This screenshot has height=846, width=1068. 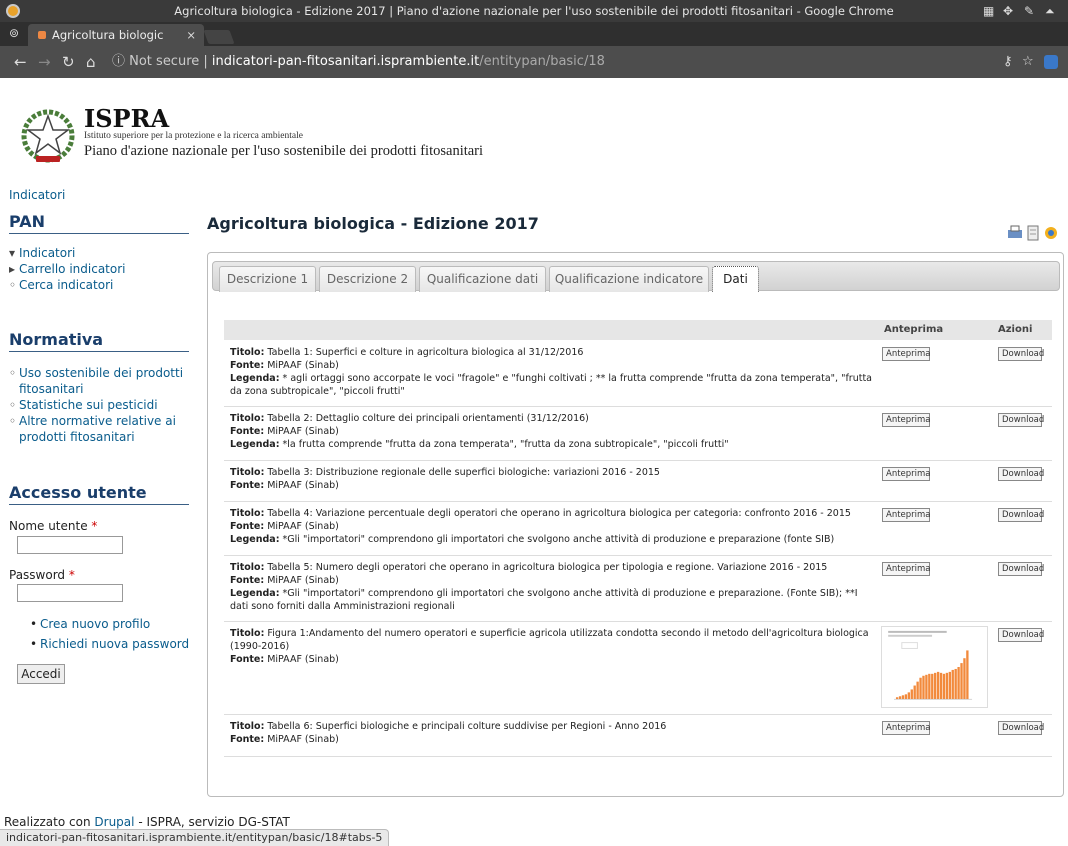 I want to click on tab-qualificazione-indicatore: Qualificazione indicatore, so click(x=629, y=279).